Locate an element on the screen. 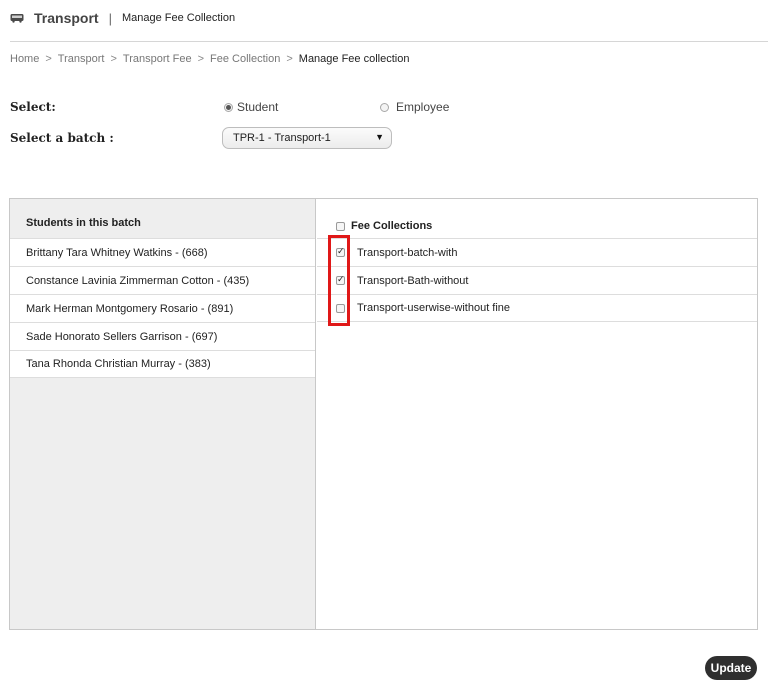 The height and width of the screenshot is (685, 768). update-button: Update is located at coordinates (731, 668).